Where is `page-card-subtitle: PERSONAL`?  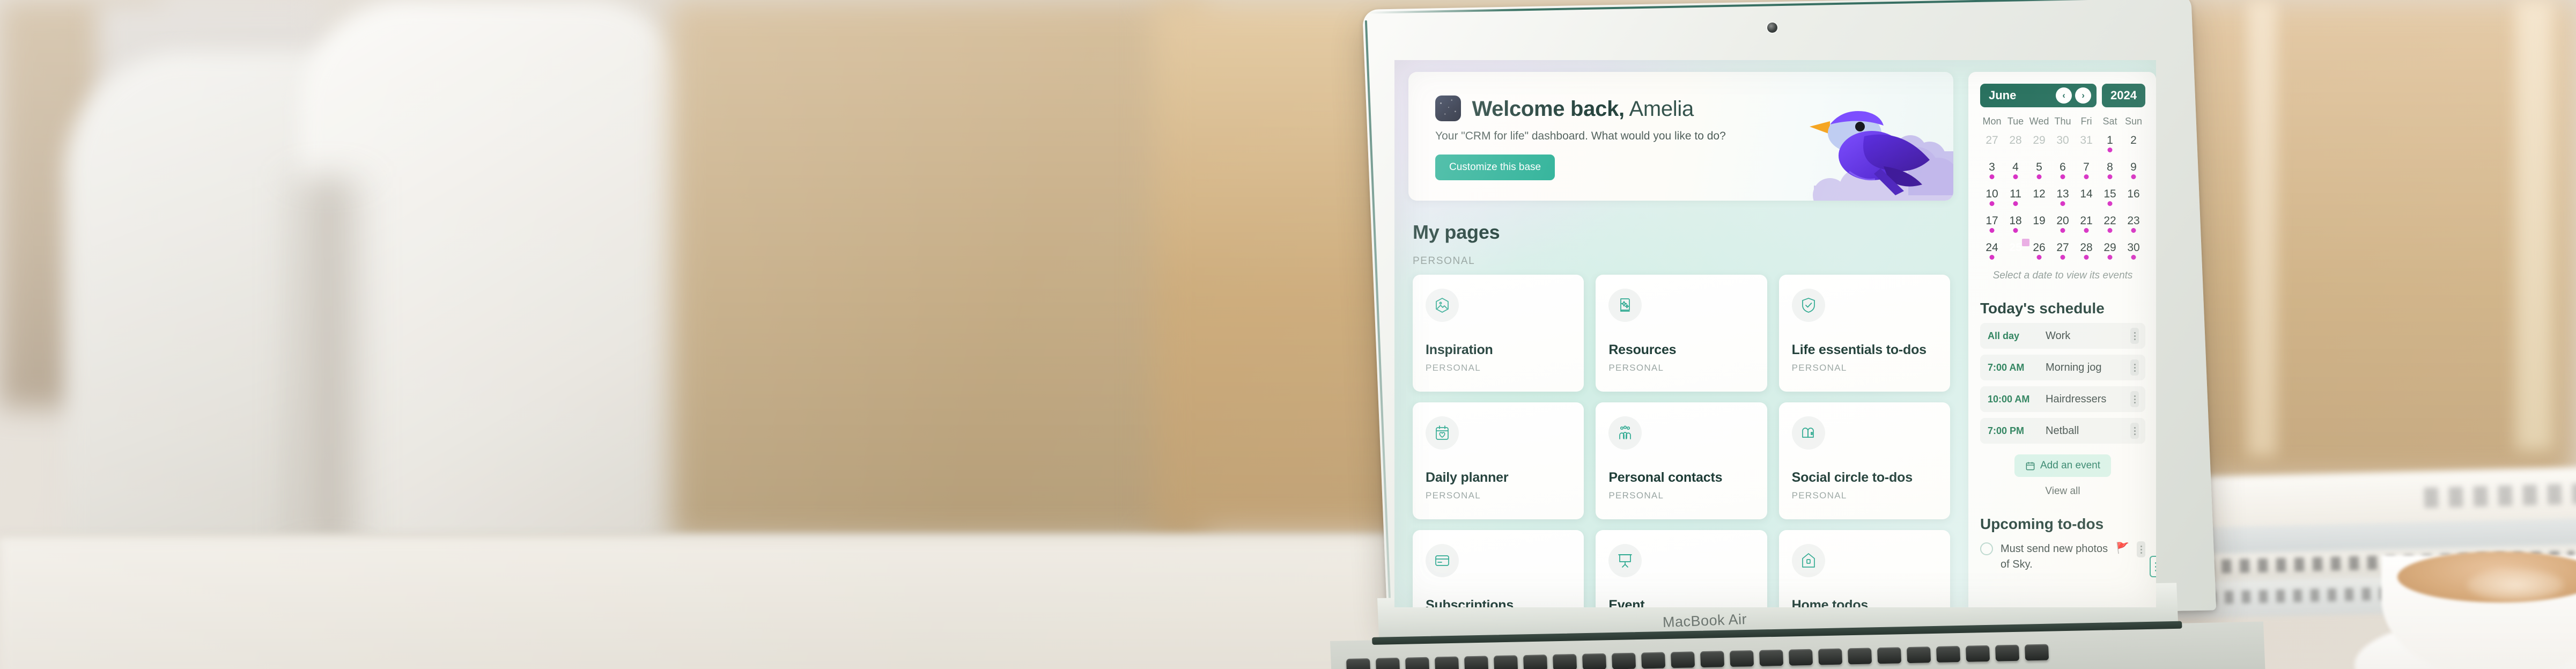 page-card-subtitle: PERSONAL is located at coordinates (1453, 496).